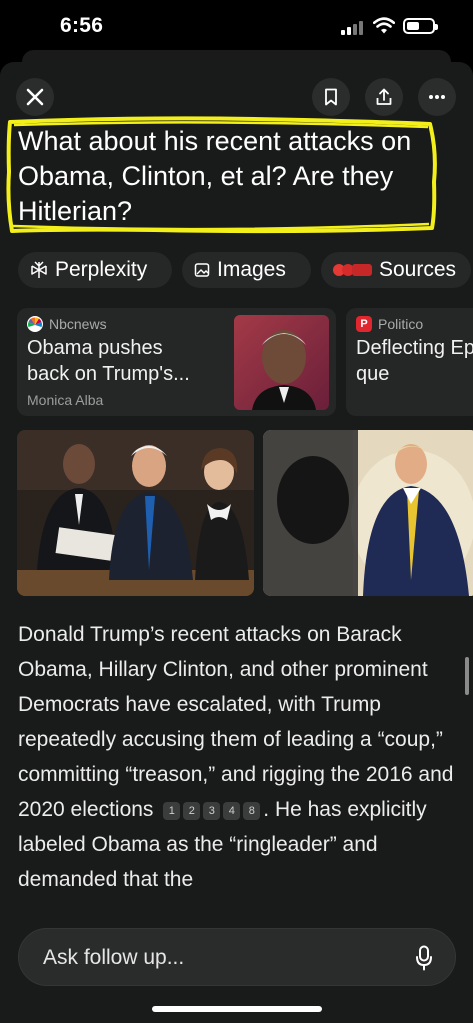 The image size is (473, 1023). Describe the element at coordinates (135, 513) in the screenshot. I see `photo-obama-trump` at that location.